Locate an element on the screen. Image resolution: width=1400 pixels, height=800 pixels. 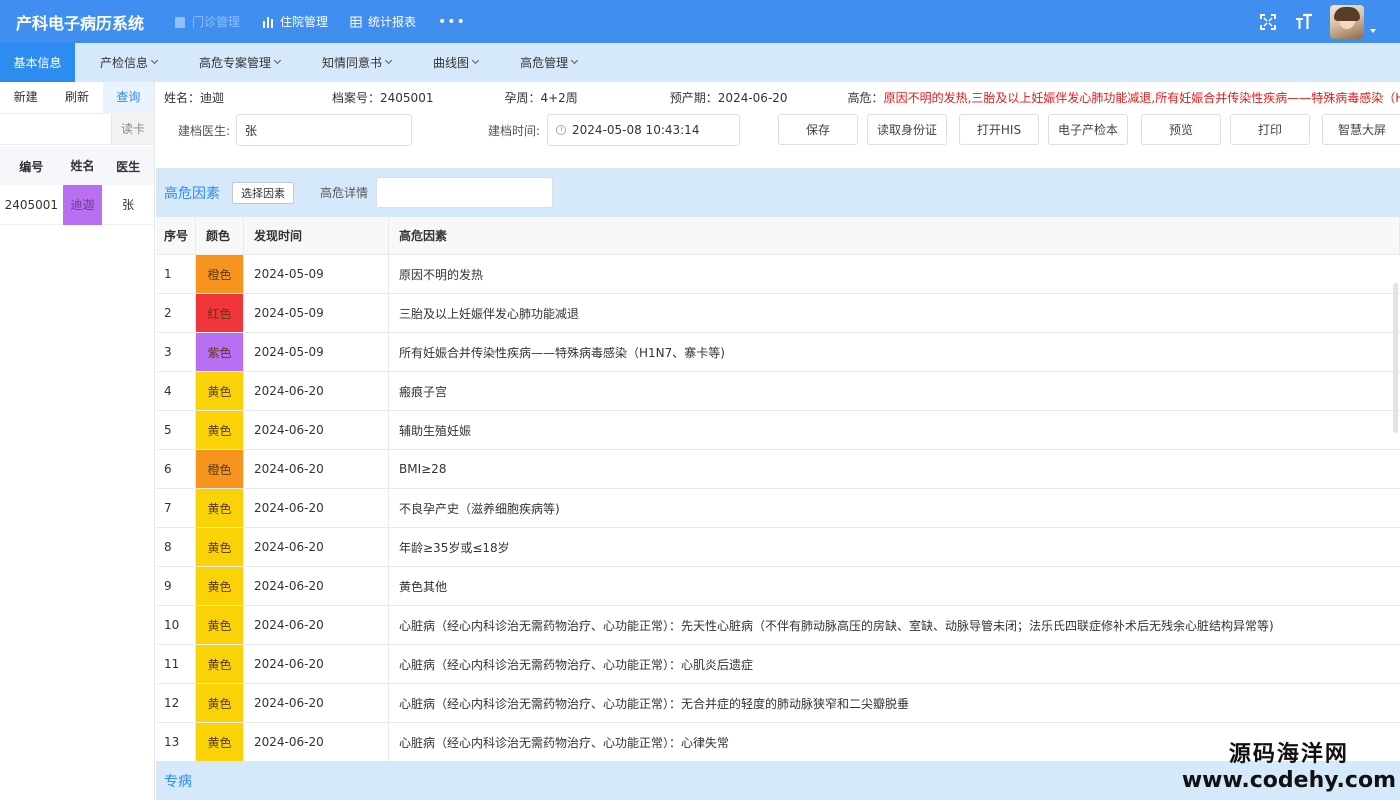
risk-factor: 心脏病（经心内科诊治无需药物治疗、心功能正常）：心肌炎后遗症 is located at coordinates (576, 664).